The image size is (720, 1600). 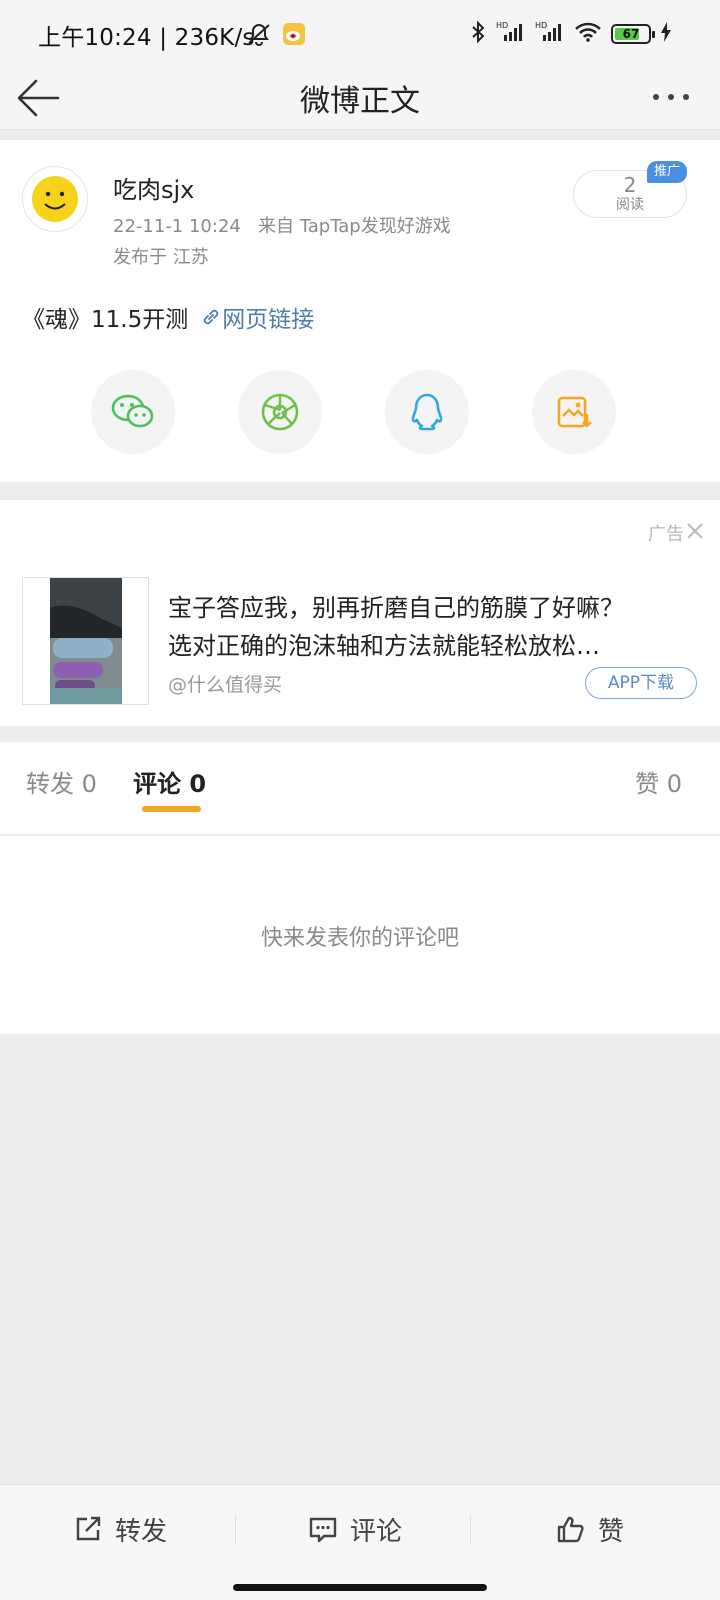 I want to click on comment-icon, so click(x=323, y=1530).